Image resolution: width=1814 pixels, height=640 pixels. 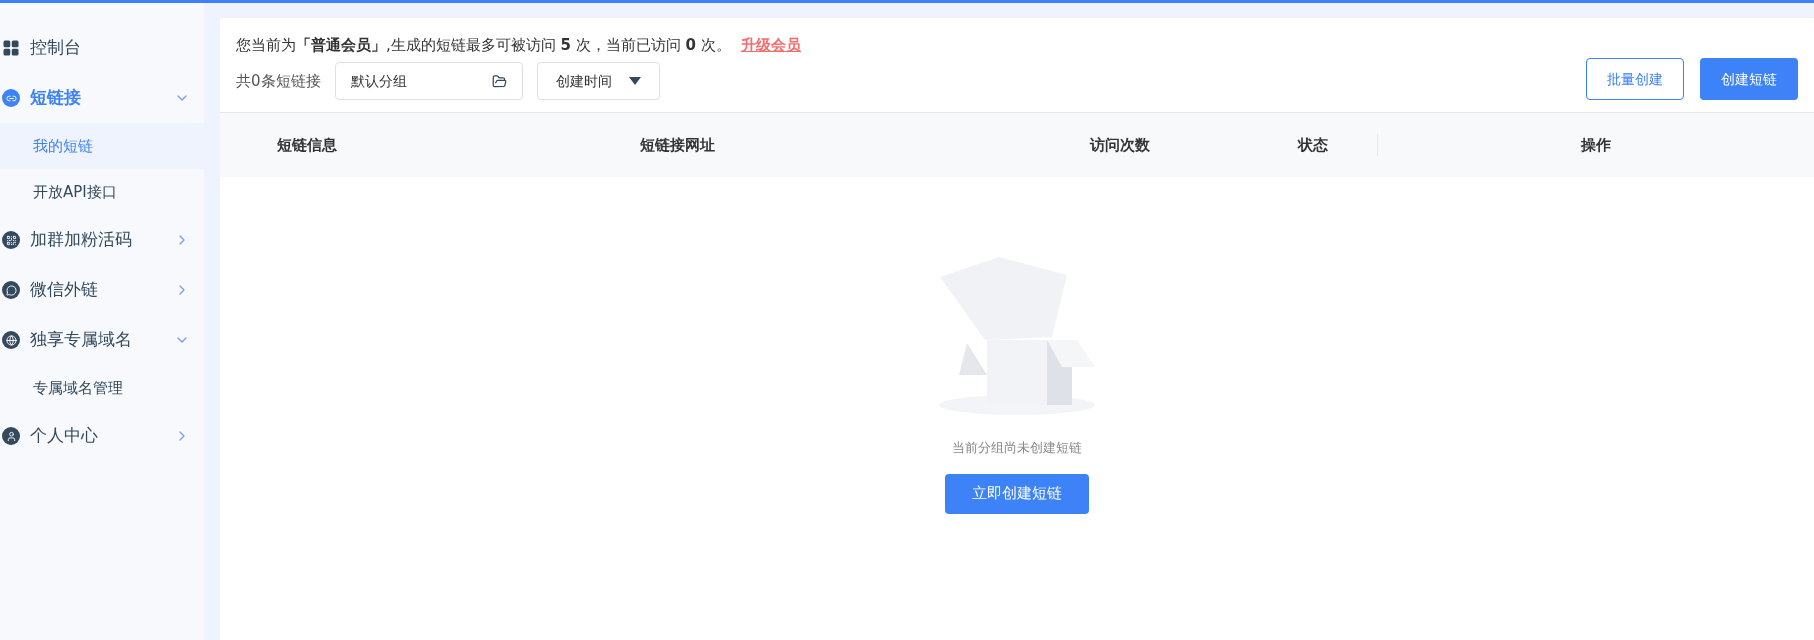 What do you see at coordinates (1313, 145) in the screenshot?
I see `column-header: 状态` at bounding box center [1313, 145].